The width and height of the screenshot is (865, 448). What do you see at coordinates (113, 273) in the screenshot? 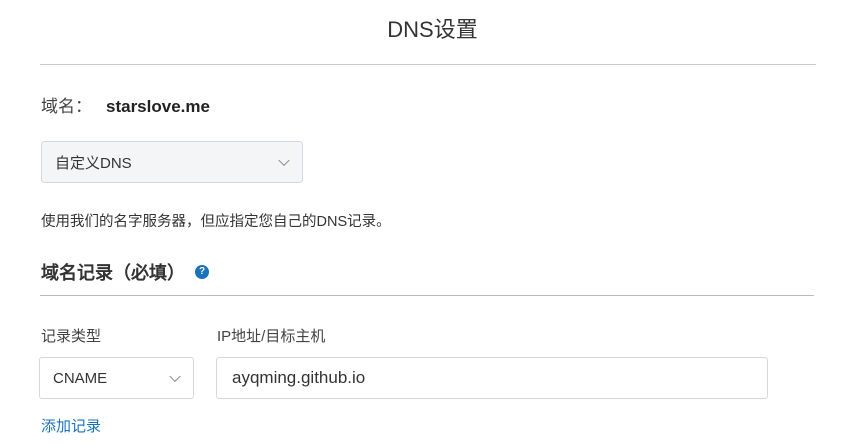
I see `records-section-title-text: 域名记录（必填）` at bounding box center [113, 273].